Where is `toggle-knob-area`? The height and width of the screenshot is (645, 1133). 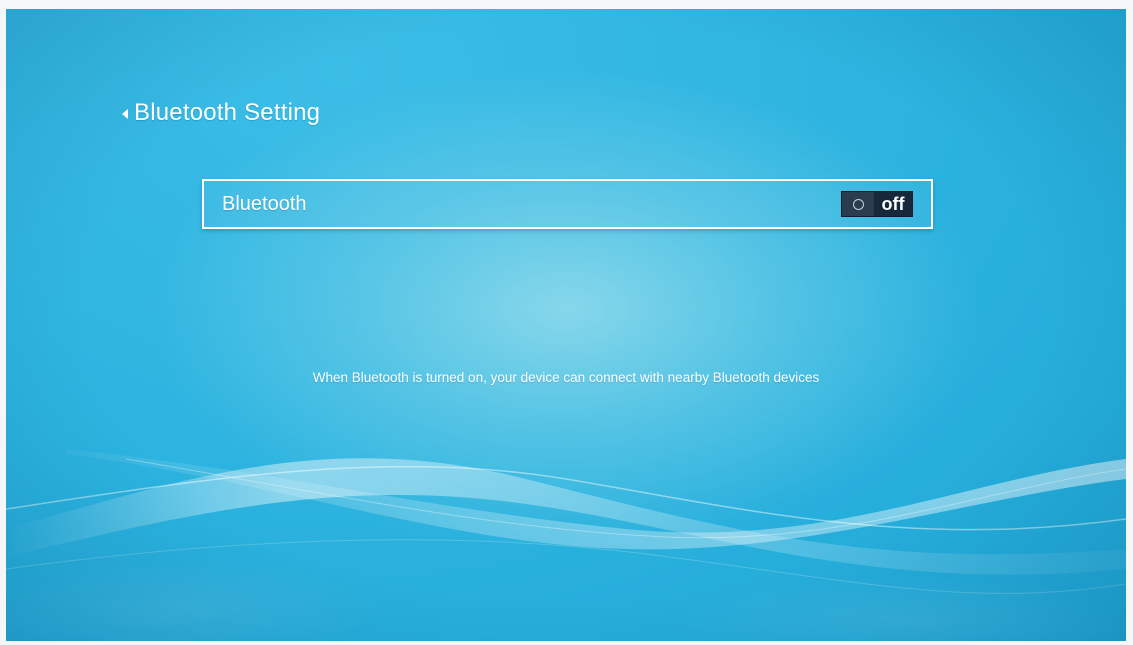 toggle-knob-area is located at coordinates (858, 204).